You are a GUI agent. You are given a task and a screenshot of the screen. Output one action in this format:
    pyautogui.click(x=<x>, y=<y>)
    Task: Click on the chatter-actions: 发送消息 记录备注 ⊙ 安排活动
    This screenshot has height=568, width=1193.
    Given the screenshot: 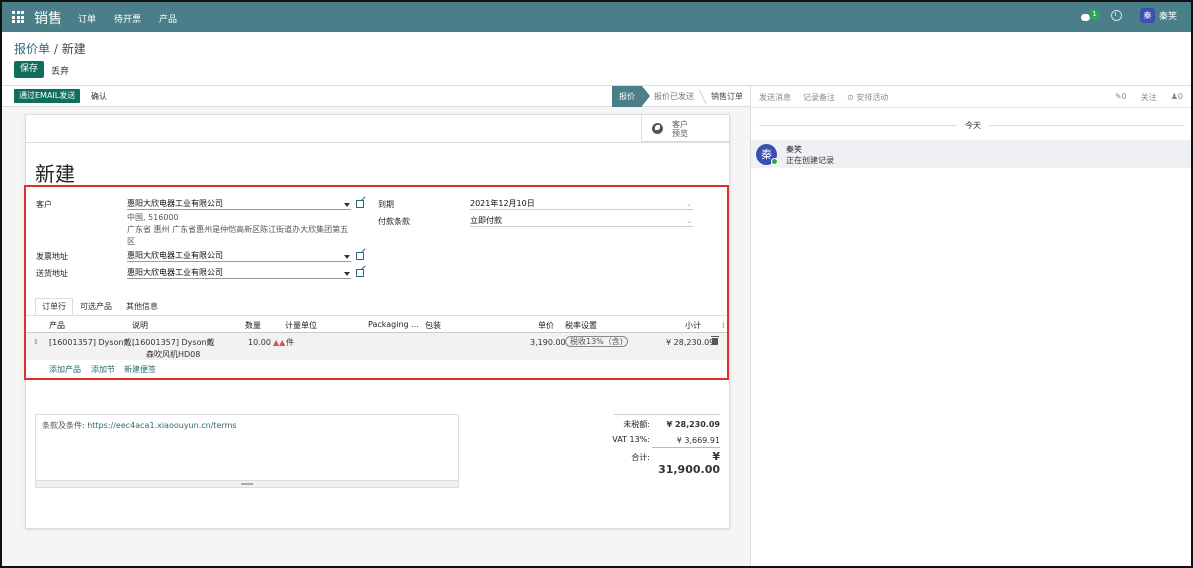 What is the action you would take?
    pyautogui.click(x=829, y=97)
    